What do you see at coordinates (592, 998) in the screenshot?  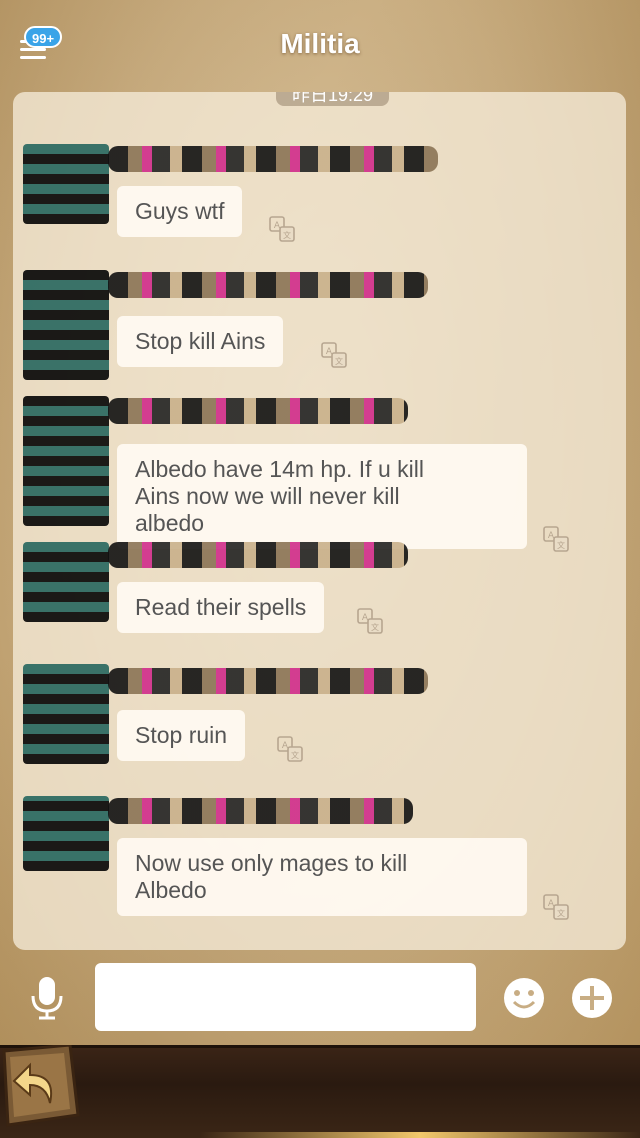 I see `plus-icon` at bounding box center [592, 998].